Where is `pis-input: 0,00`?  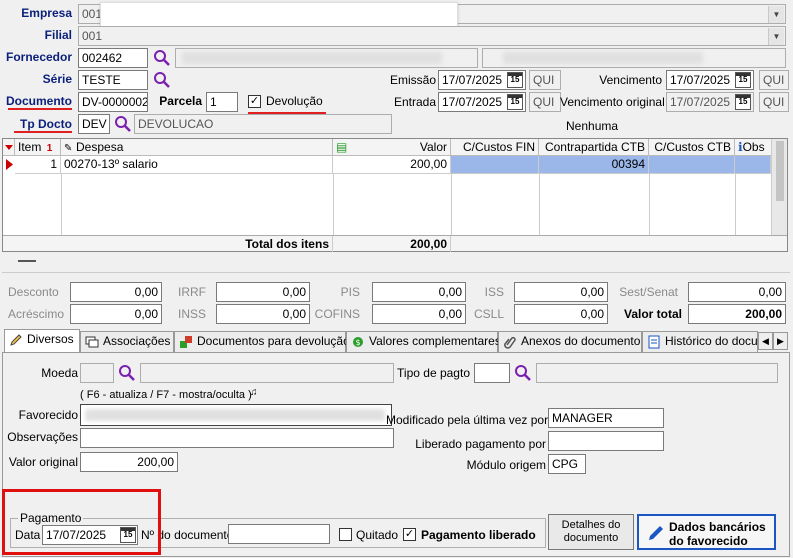
pis-input: 0,00 is located at coordinates (419, 292).